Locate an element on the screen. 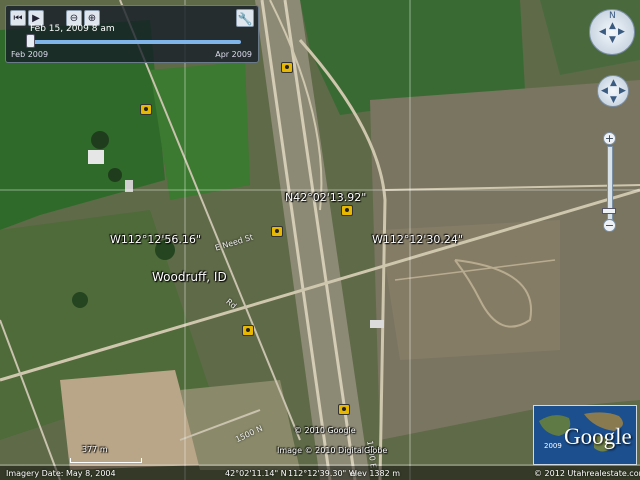  pan-up-icon: ▲ is located at coordinates (613, 83).